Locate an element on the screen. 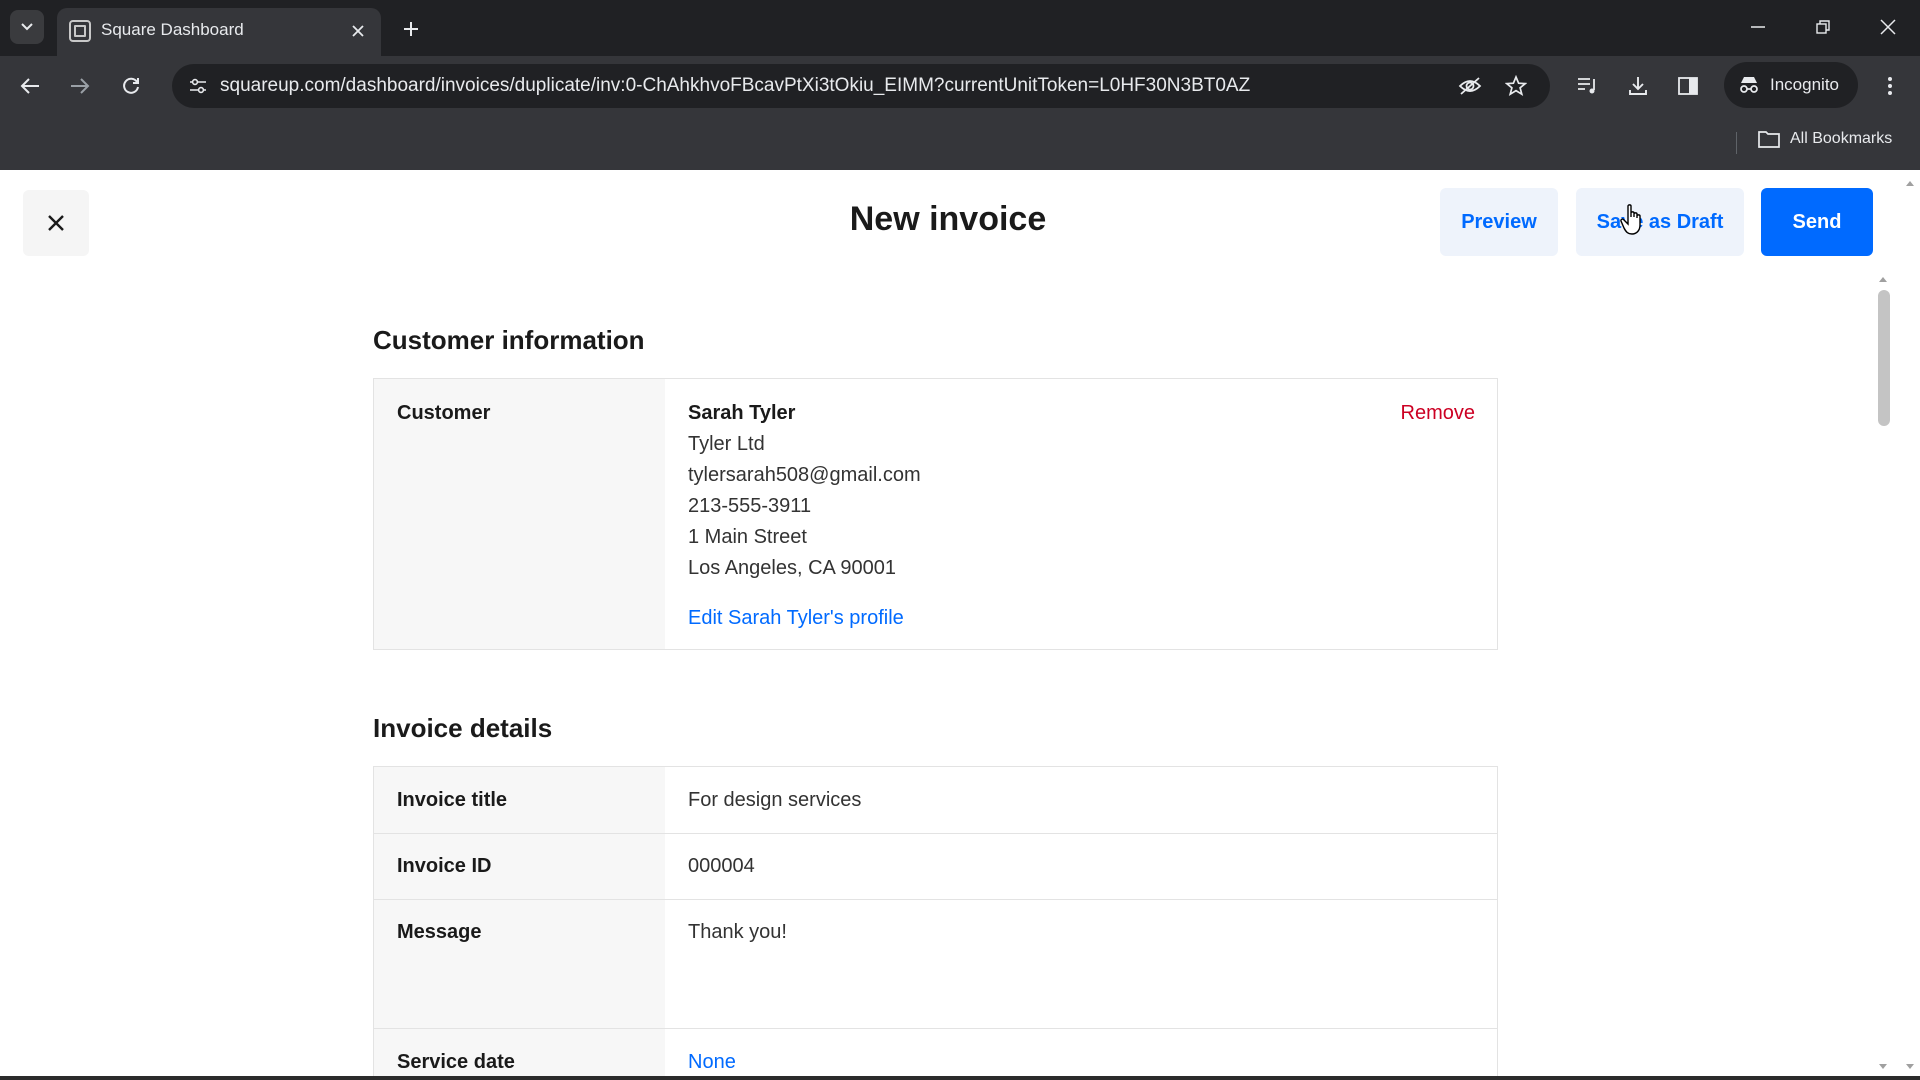  customer-city: Los Angeles, CA 90001 is located at coordinates (792, 568).